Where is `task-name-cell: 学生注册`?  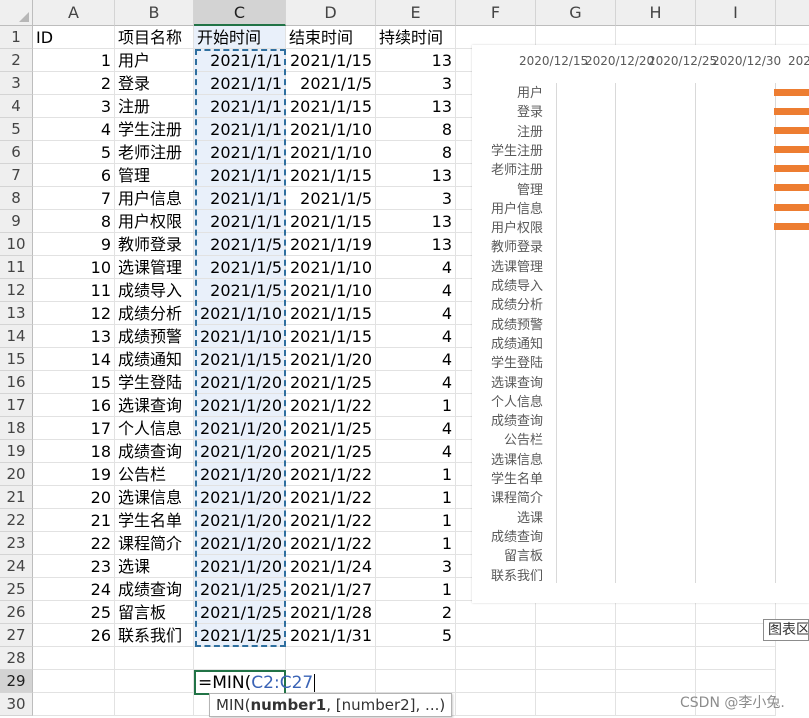
task-name-cell: 学生注册 is located at coordinates (154, 129).